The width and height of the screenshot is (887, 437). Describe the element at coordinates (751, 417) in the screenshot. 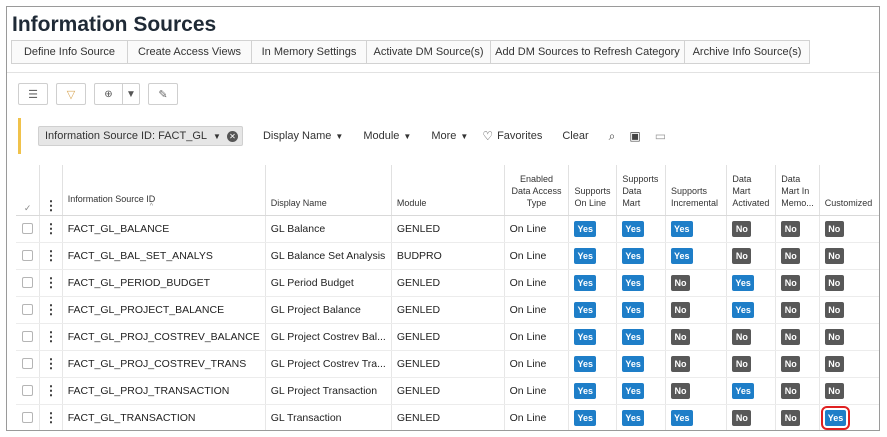

I see `activated-cell: No` at that location.